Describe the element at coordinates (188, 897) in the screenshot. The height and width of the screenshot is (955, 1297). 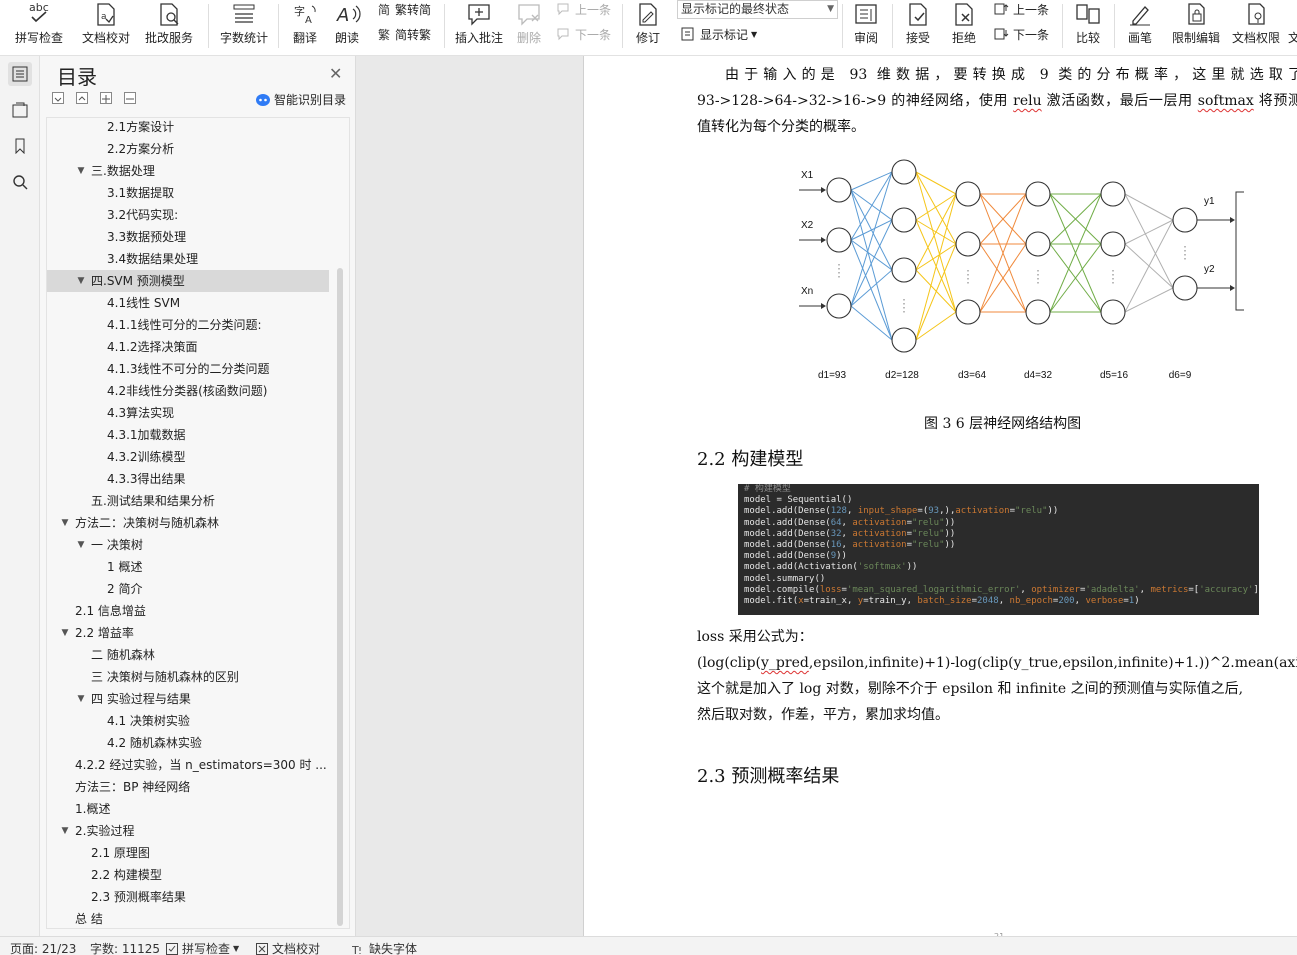
I see `toc-item: 2.3 预测概率结果` at that location.